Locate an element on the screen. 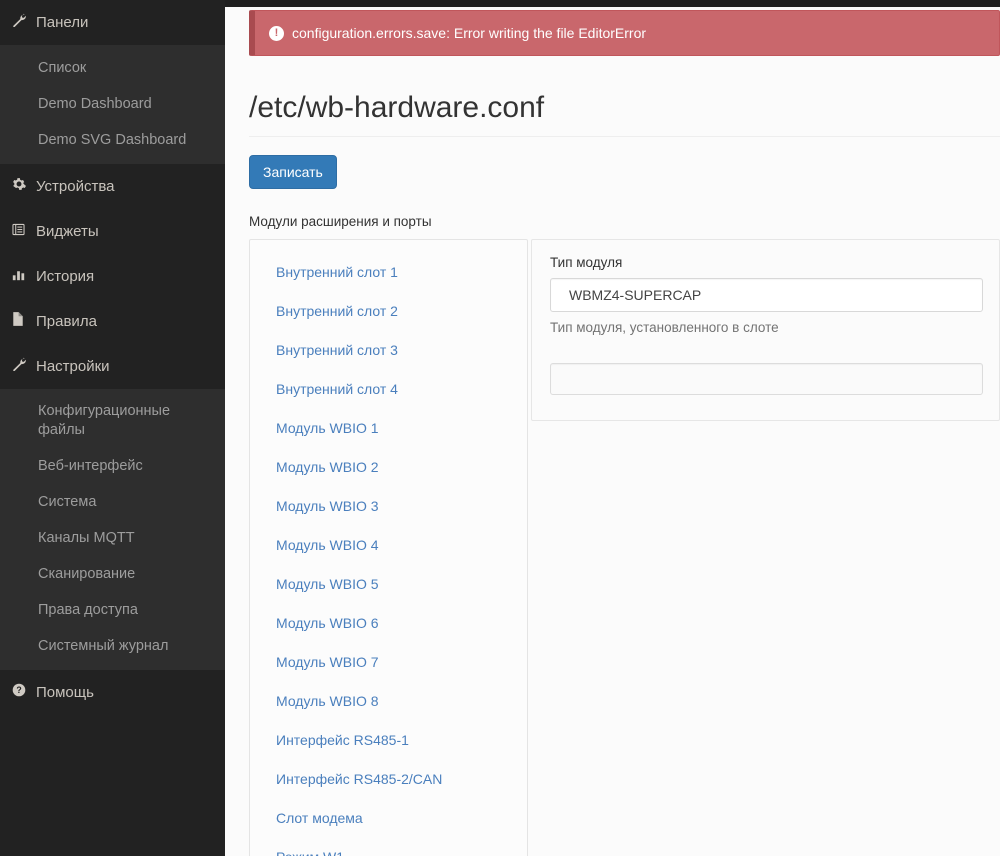  sidebar-label-help: Помощь is located at coordinates (65, 692).